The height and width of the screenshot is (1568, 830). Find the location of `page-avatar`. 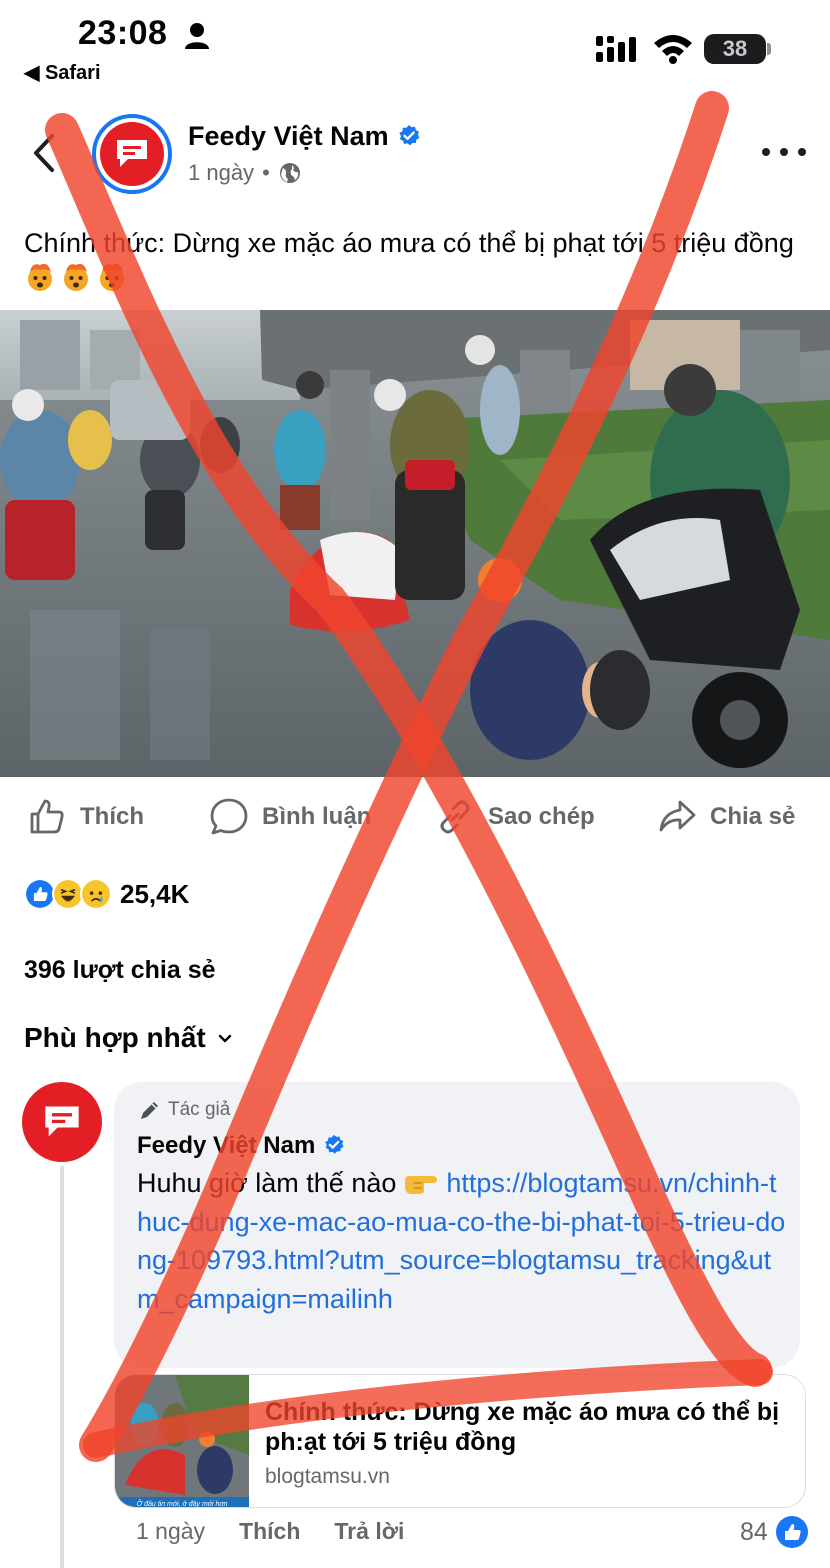

page-avatar is located at coordinates (132, 154).